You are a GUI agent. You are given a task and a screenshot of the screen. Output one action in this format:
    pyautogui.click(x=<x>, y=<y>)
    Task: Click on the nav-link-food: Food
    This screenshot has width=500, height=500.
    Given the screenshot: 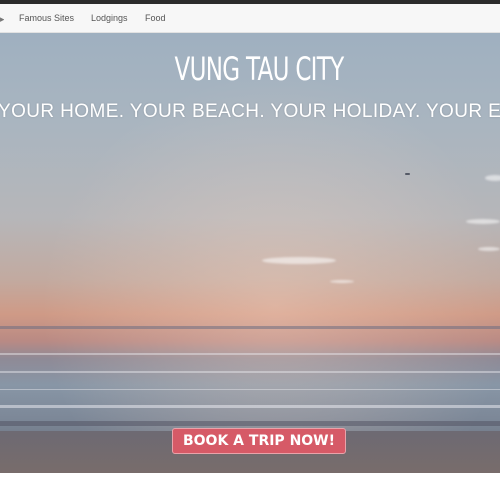 What is the action you would take?
    pyautogui.click(x=155, y=18)
    